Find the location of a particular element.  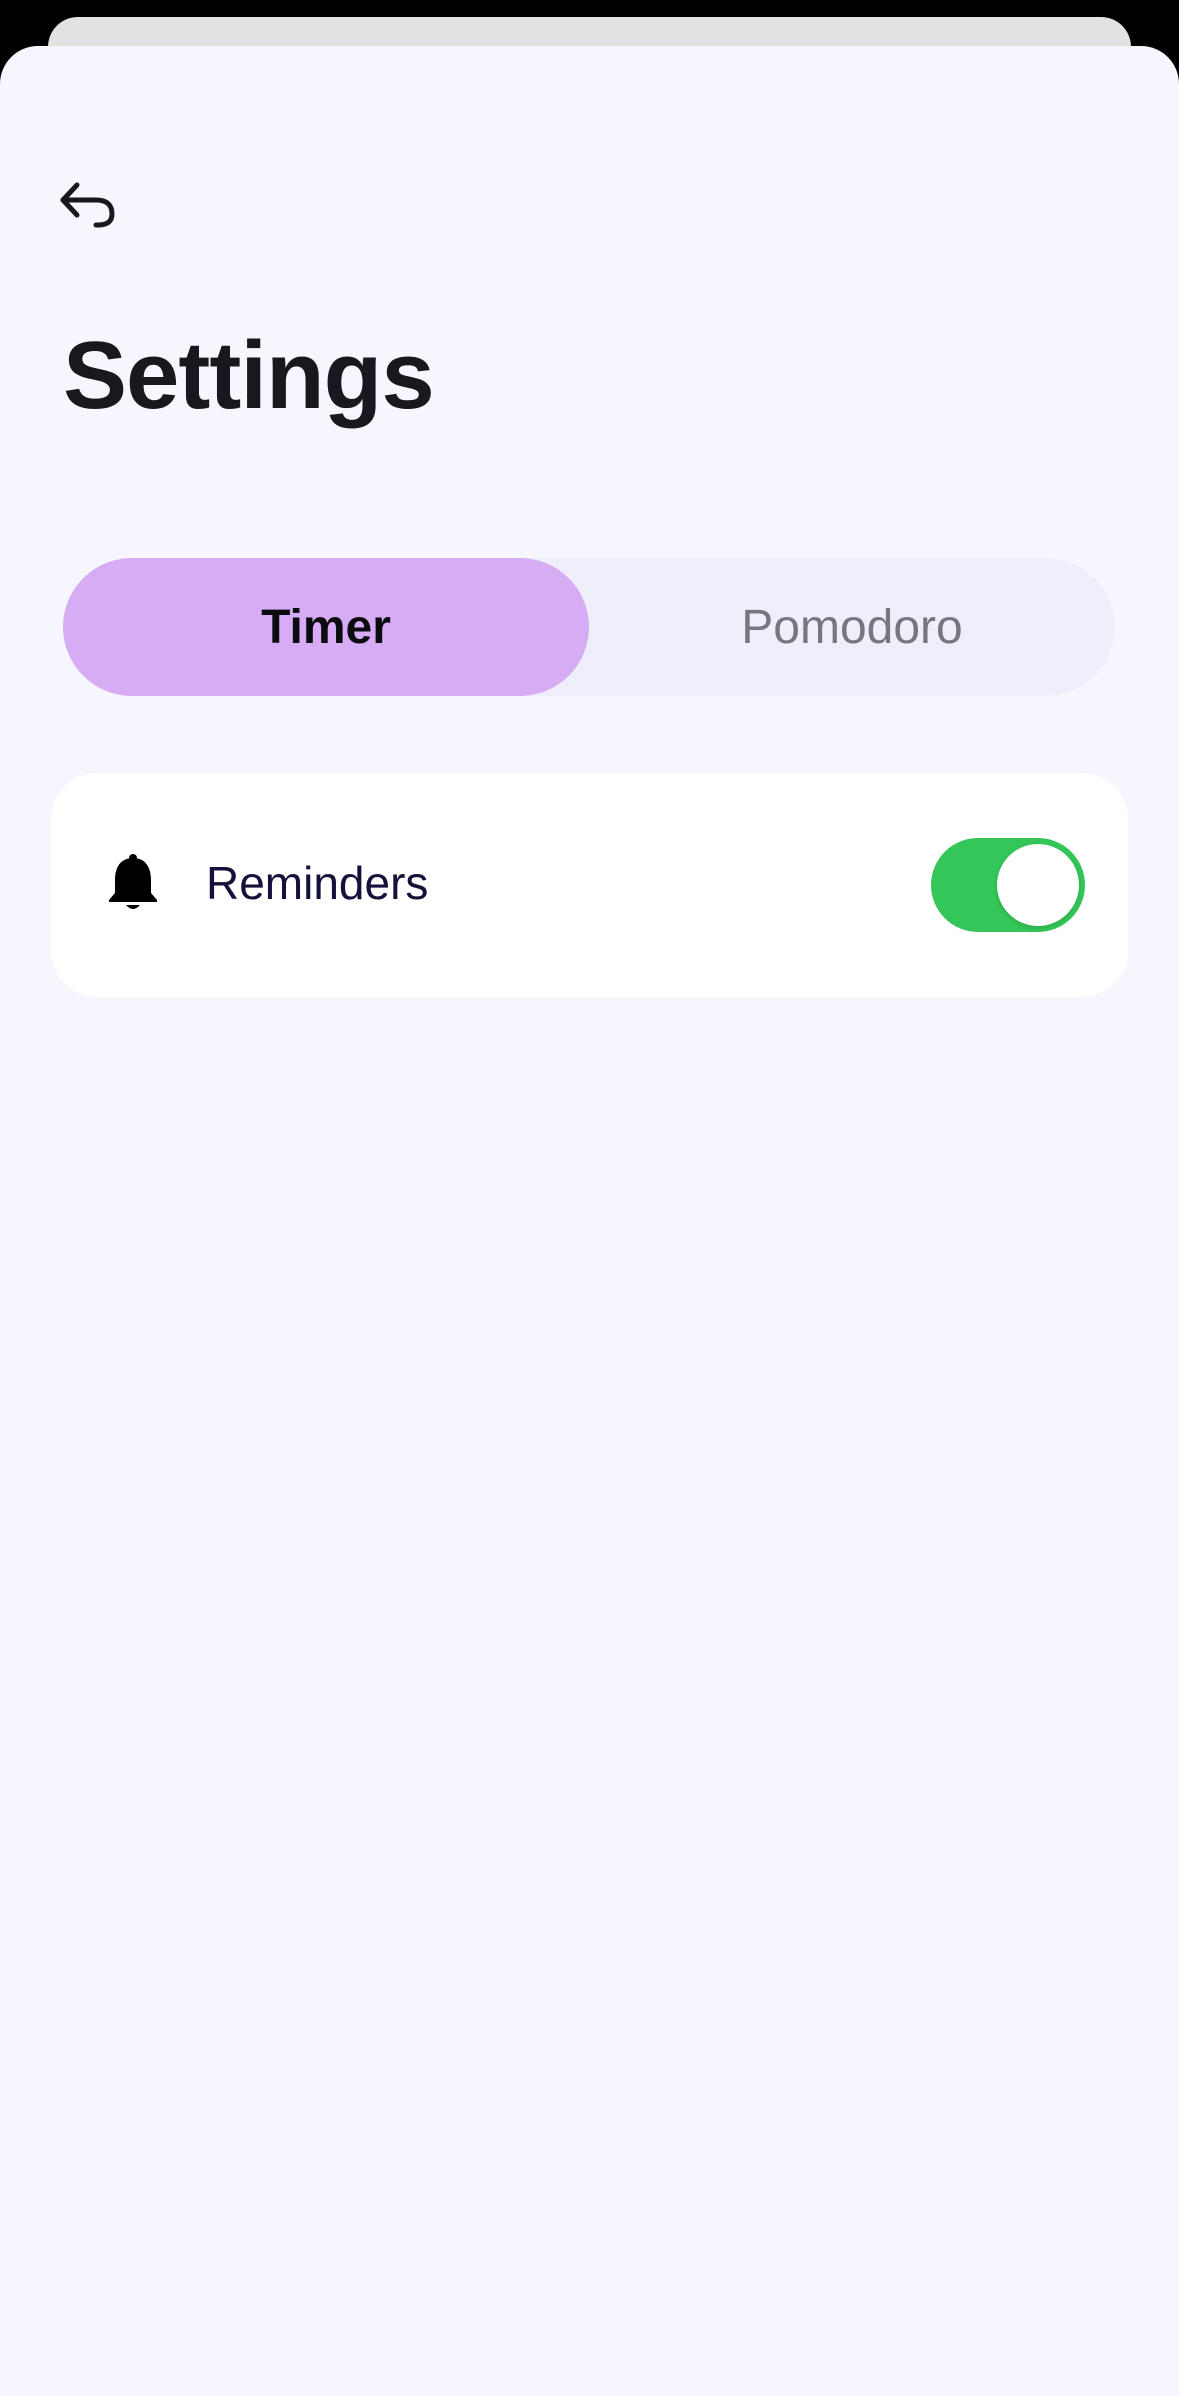

reminders-label: Reminders is located at coordinates (317, 883).